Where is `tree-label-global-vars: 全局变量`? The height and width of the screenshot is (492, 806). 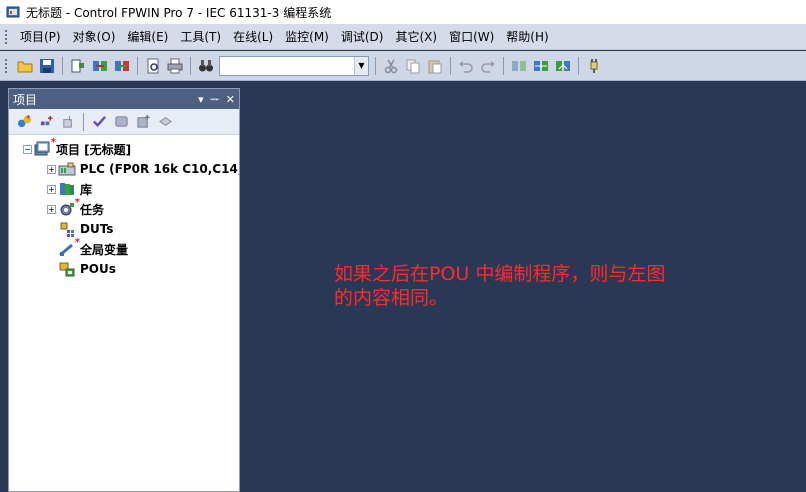 tree-label-global-vars: 全局变量 is located at coordinates (104, 249).